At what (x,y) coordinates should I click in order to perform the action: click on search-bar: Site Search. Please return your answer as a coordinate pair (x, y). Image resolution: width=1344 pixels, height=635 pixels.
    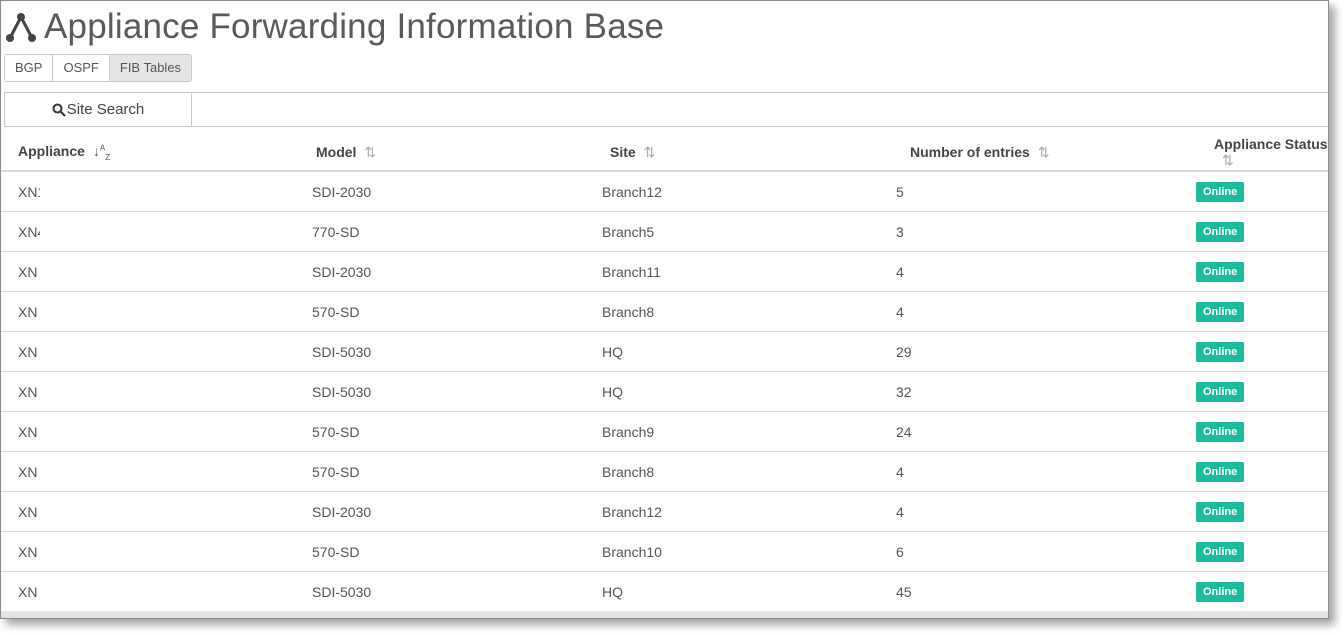
    Looking at the image, I should click on (666, 109).